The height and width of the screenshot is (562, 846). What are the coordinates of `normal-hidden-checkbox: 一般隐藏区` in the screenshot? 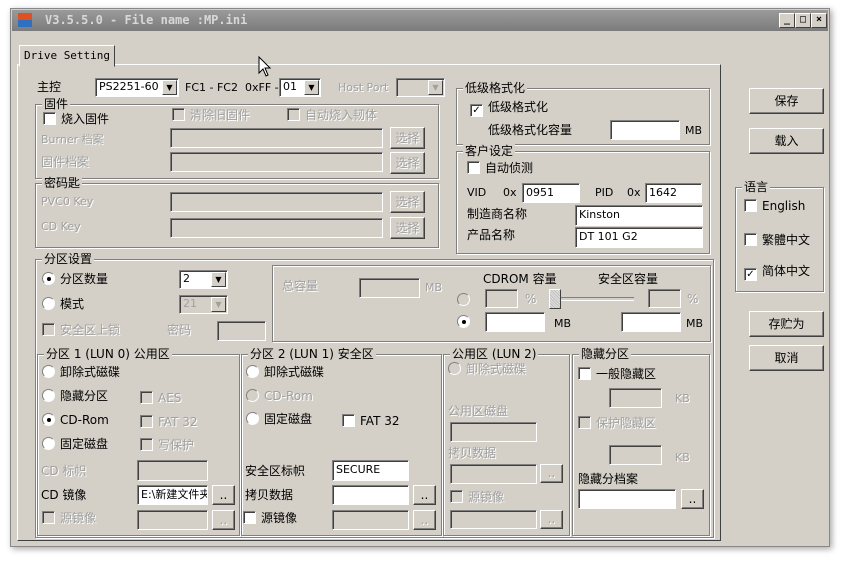 It's located at (617, 374).